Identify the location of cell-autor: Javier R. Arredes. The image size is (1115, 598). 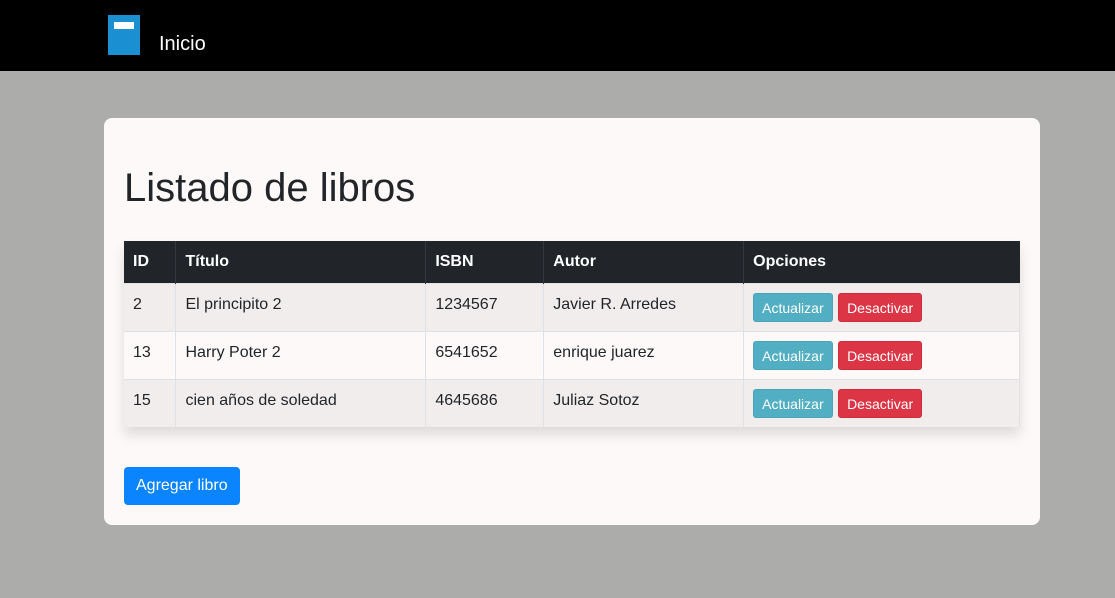
(644, 307).